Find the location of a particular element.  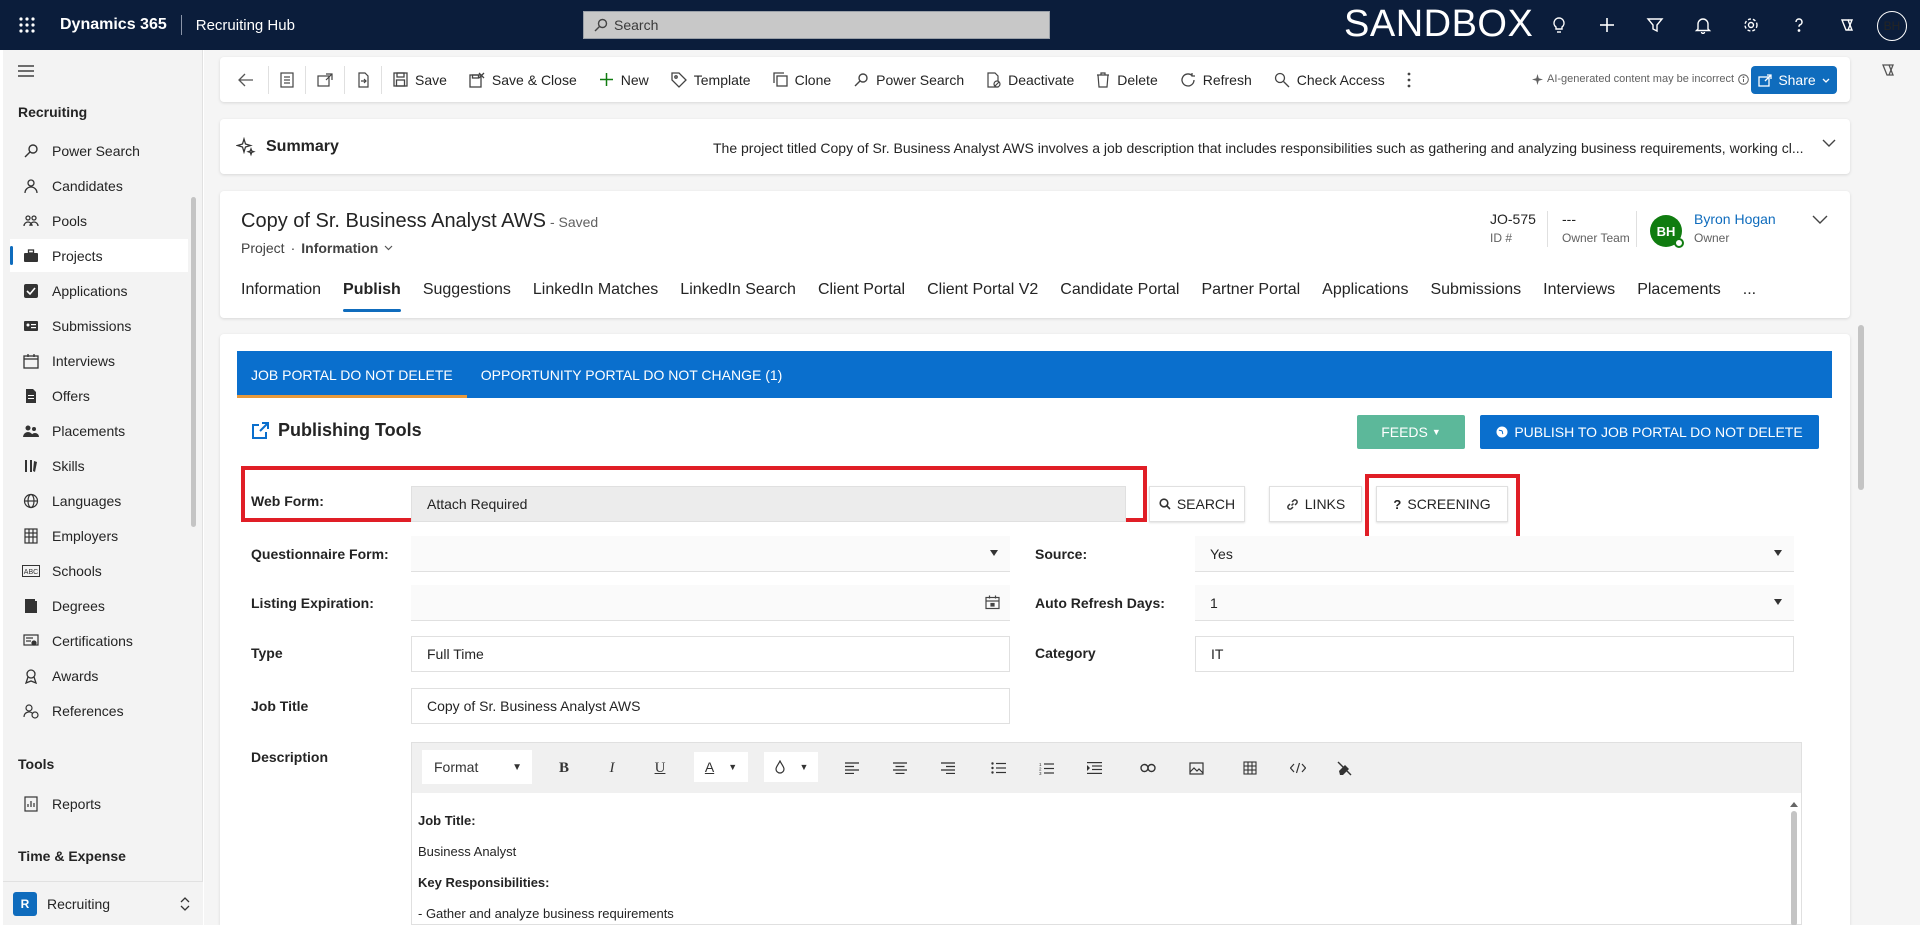

tab-partner-portal: Partner Portal is located at coordinates (1250, 298).